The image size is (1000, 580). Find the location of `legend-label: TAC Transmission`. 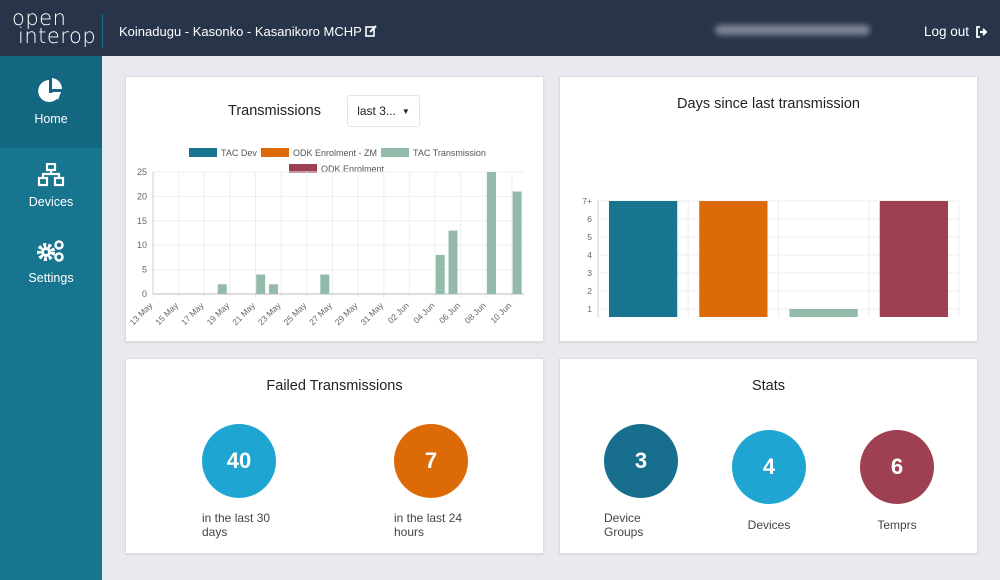

legend-label: TAC Transmission is located at coordinates (449, 153).